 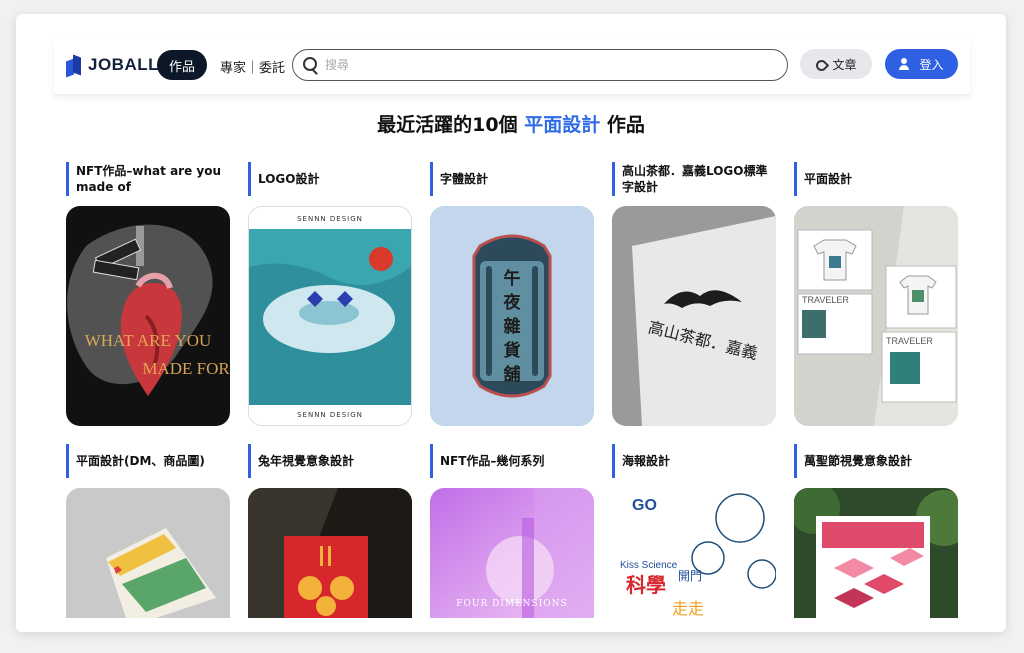 What do you see at coordinates (692, 461) in the screenshot?
I see `work-title: 海報設計` at bounding box center [692, 461].